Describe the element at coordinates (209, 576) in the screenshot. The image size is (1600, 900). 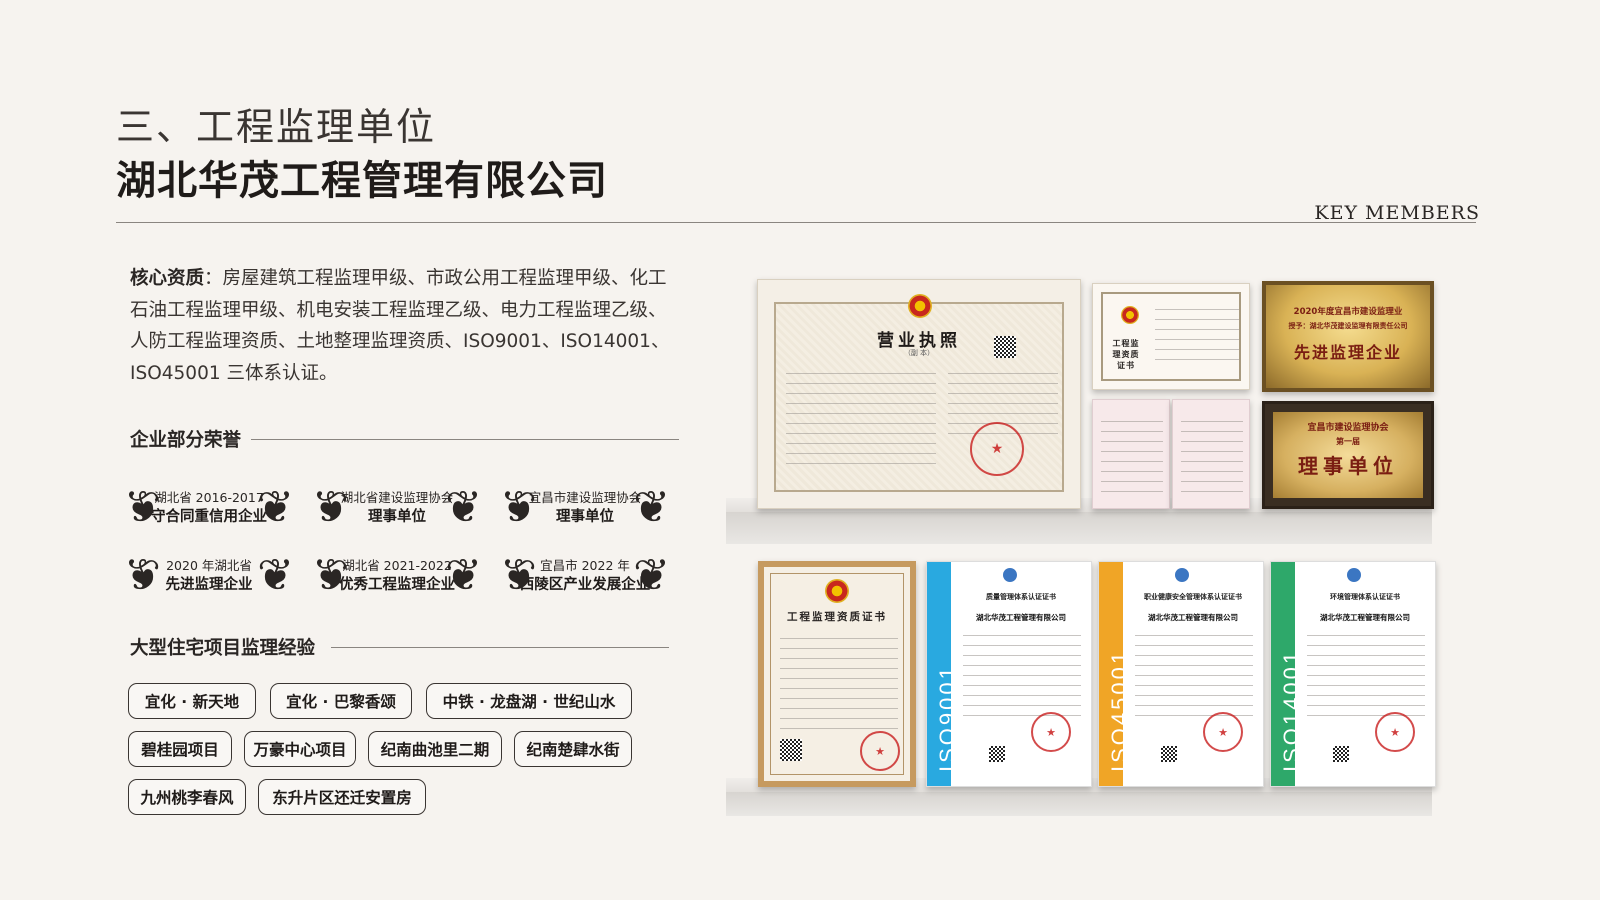
I see `honor-badge: ❦ 2020 年湖北省 先进监理企业 ❦` at that location.